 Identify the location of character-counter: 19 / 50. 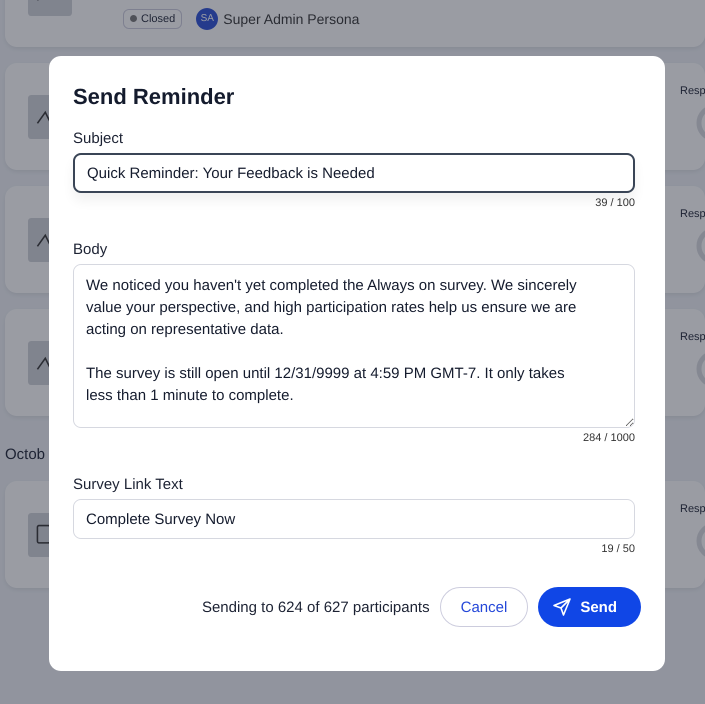
(618, 549).